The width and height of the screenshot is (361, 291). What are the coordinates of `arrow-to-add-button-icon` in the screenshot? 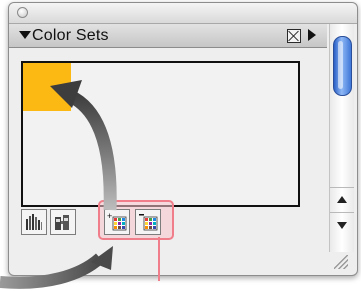 It's located at (56, 267).